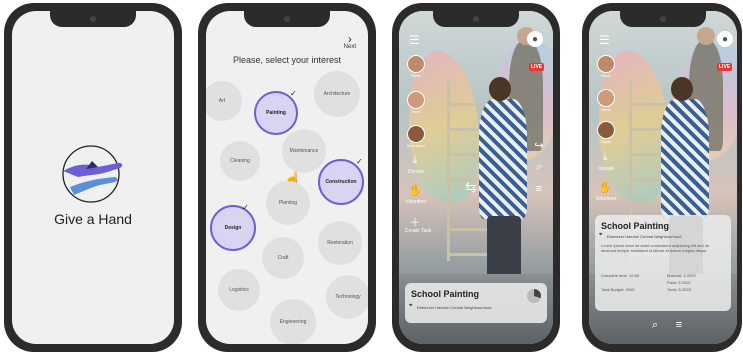 The image size is (743, 354). What do you see at coordinates (539, 145) in the screenshot?
I see `share-icon: ↪` at bounding box center [539, 145].